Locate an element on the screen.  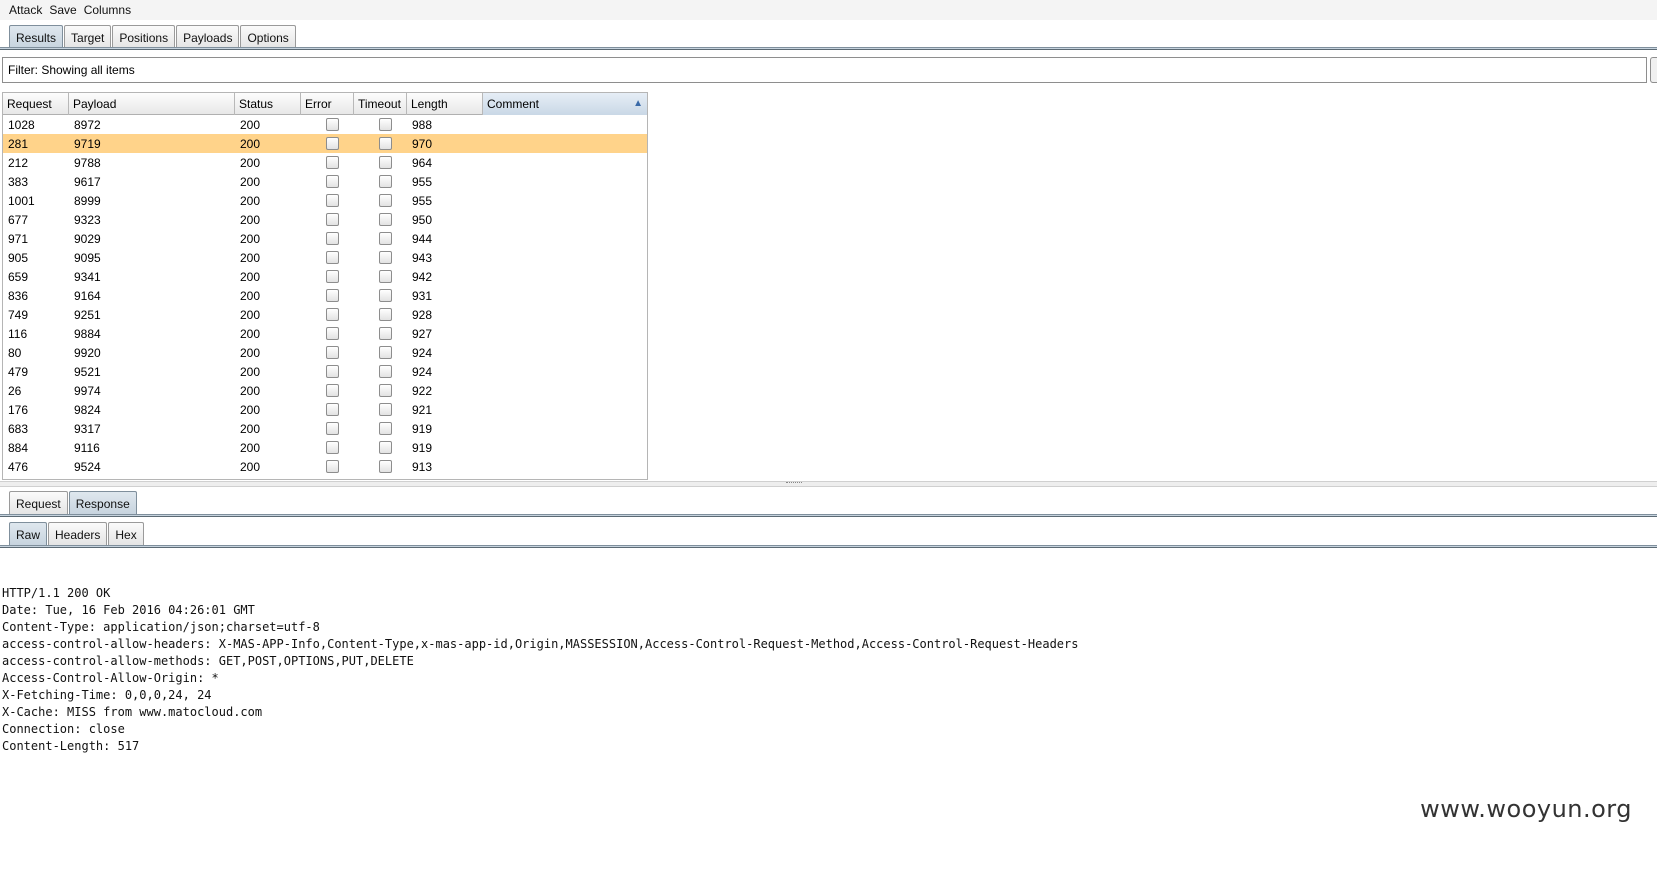
column-header-timeout: Timeout is located at coordinates (380, 104).